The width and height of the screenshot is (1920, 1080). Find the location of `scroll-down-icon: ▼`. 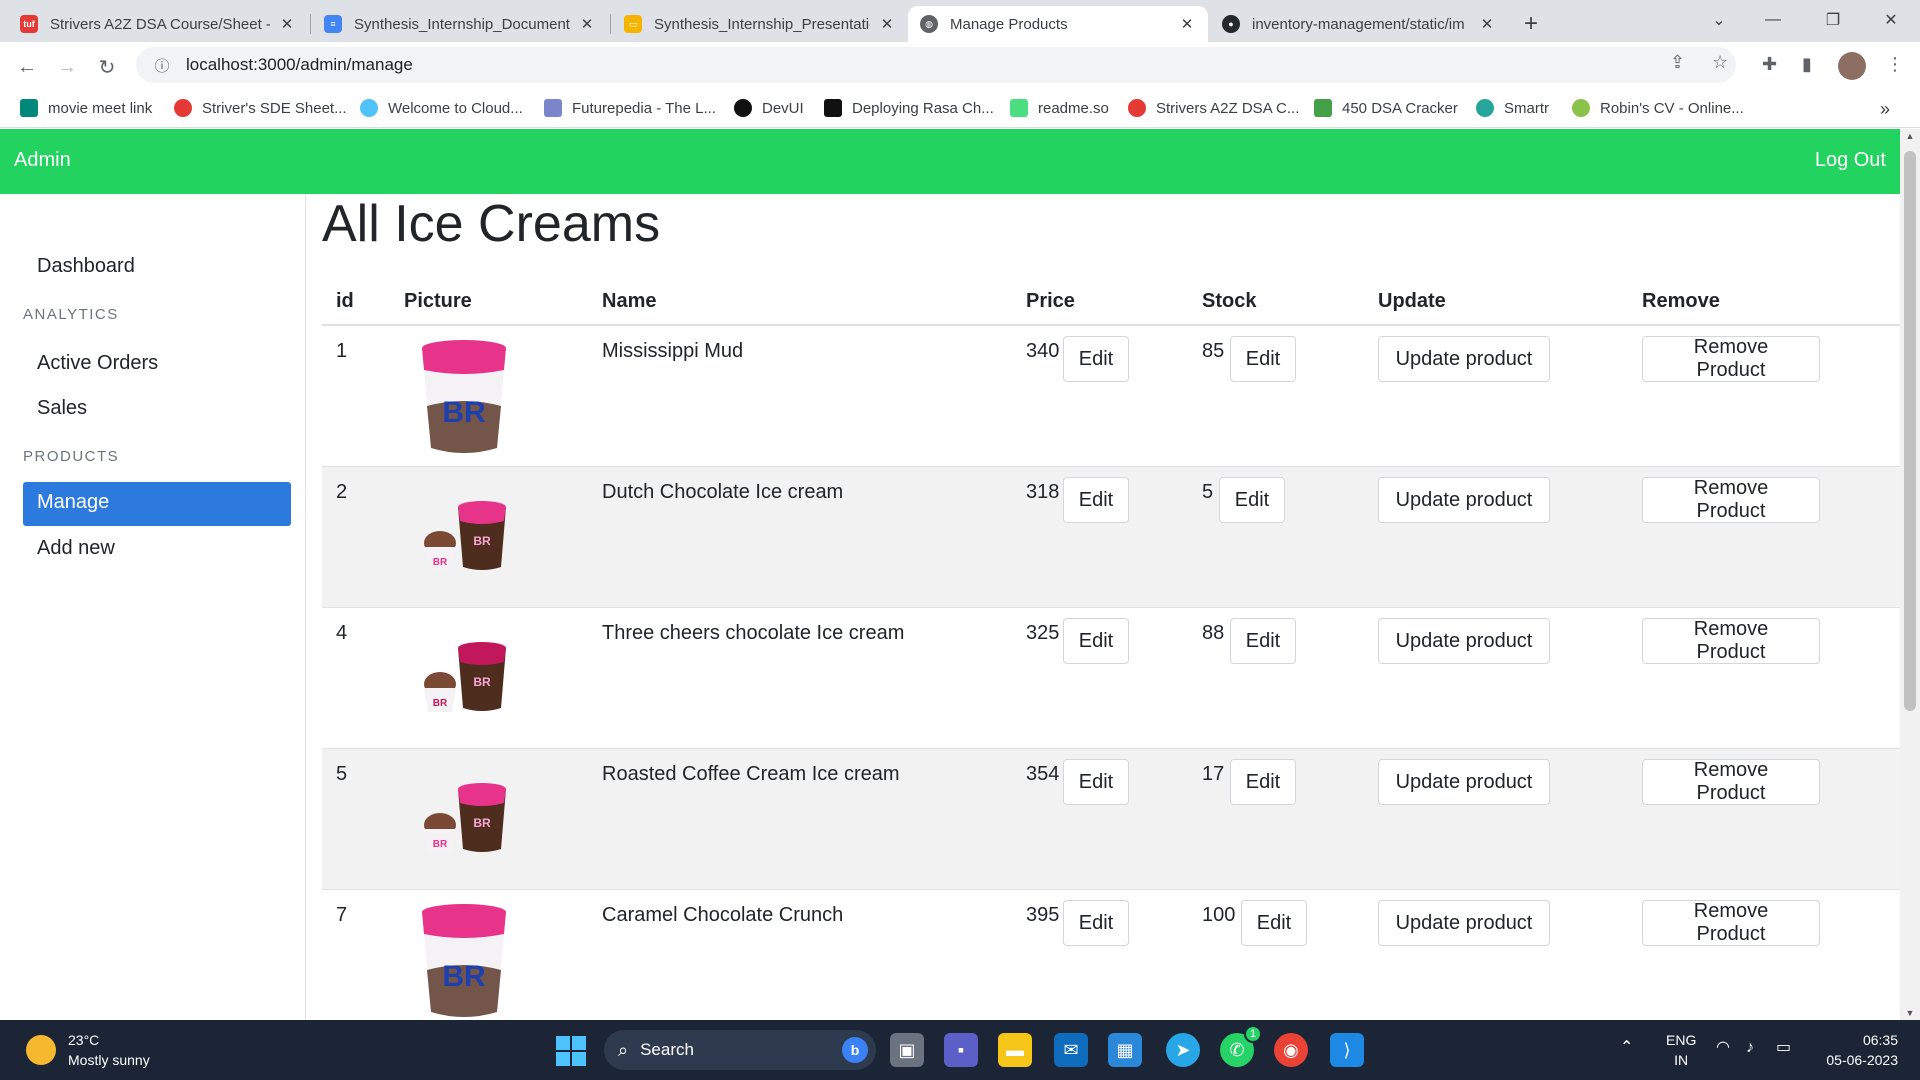

scroll-down-icon: ▼ is located at coordinates (1910, 1013).